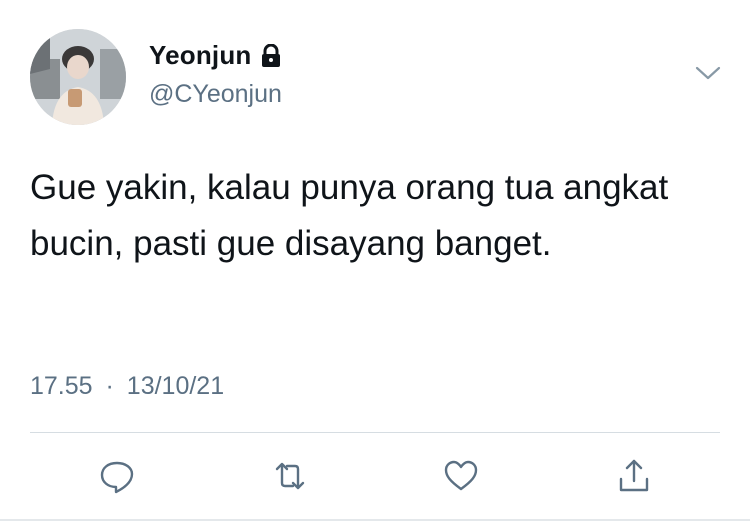 The width and height of the screenshot is (750, 521). I want to click on share-button, so click(634, 476).